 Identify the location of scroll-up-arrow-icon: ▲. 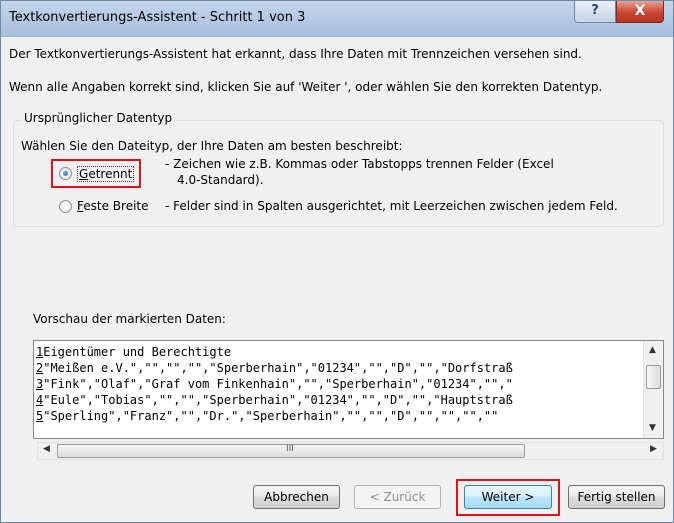
(652, 350).